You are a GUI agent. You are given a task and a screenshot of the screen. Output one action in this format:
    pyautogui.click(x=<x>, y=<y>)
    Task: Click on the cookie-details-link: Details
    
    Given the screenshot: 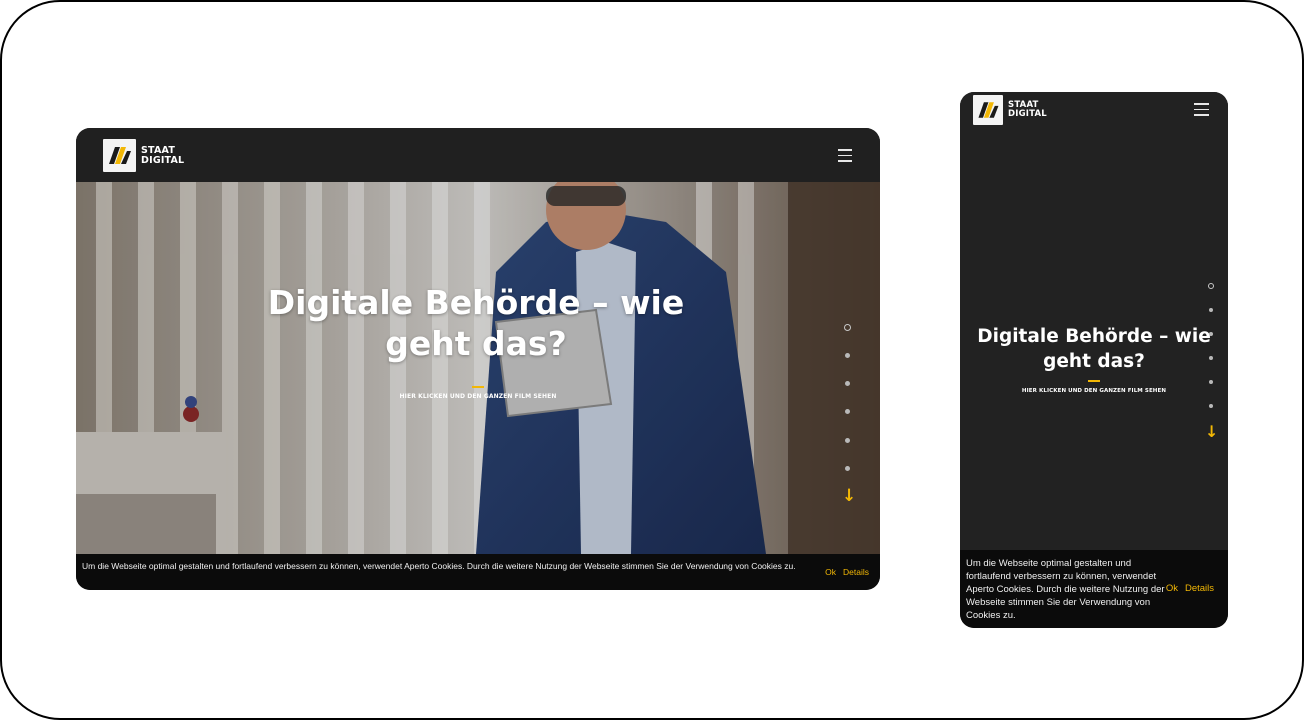 What is the action you would take?
    pyautogui.click(x=856, y=572)
    